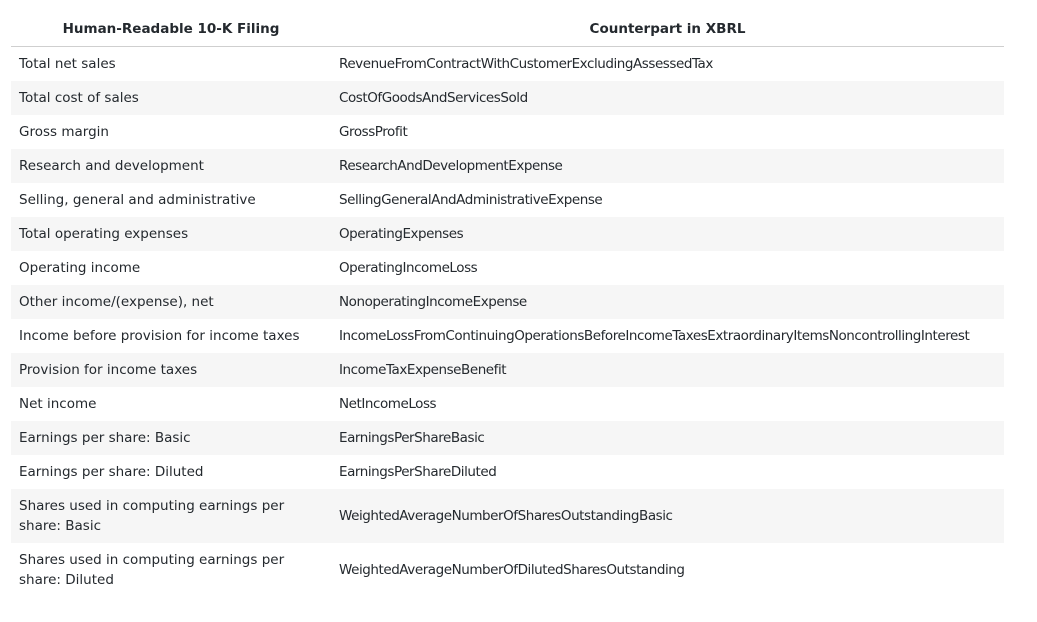 This screenshot has width=1037, height=622. I want to click on xbrl-tag-cell: EarningsPerShareDiluted, so click(418, 472).